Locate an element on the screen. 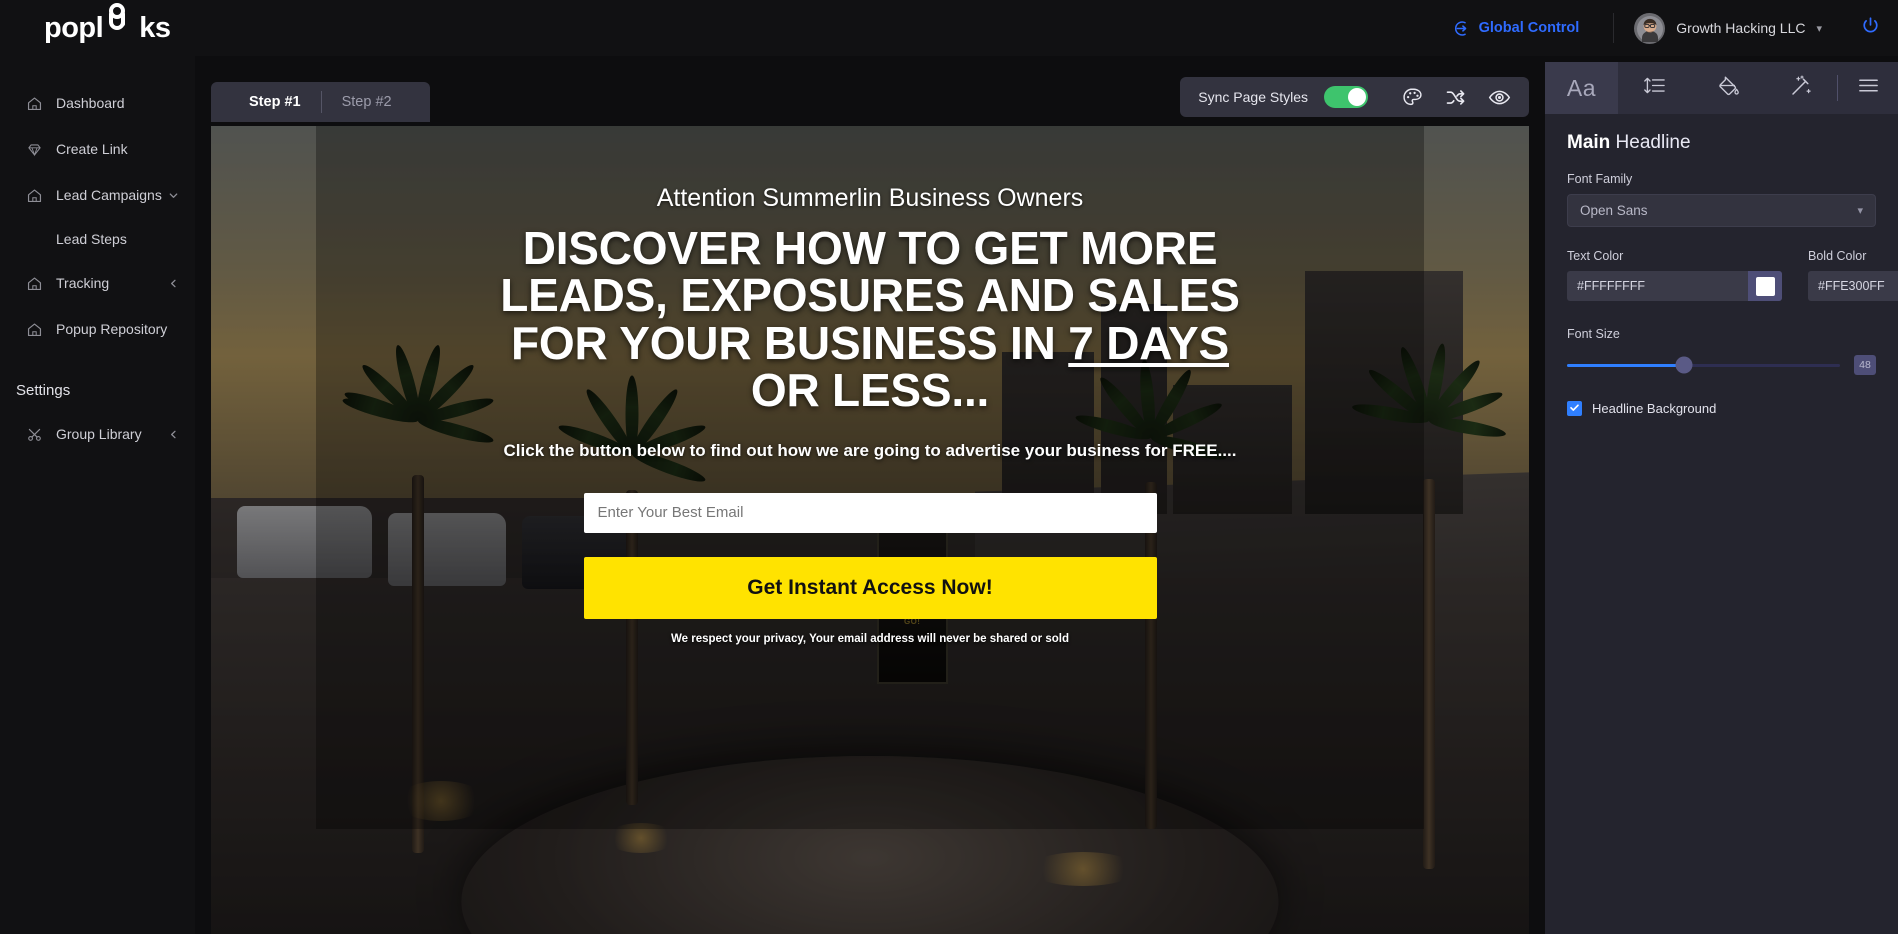 This screenshot has width=1898, height=934. tab-typography: Aa is located at coordinates (1581, 88).